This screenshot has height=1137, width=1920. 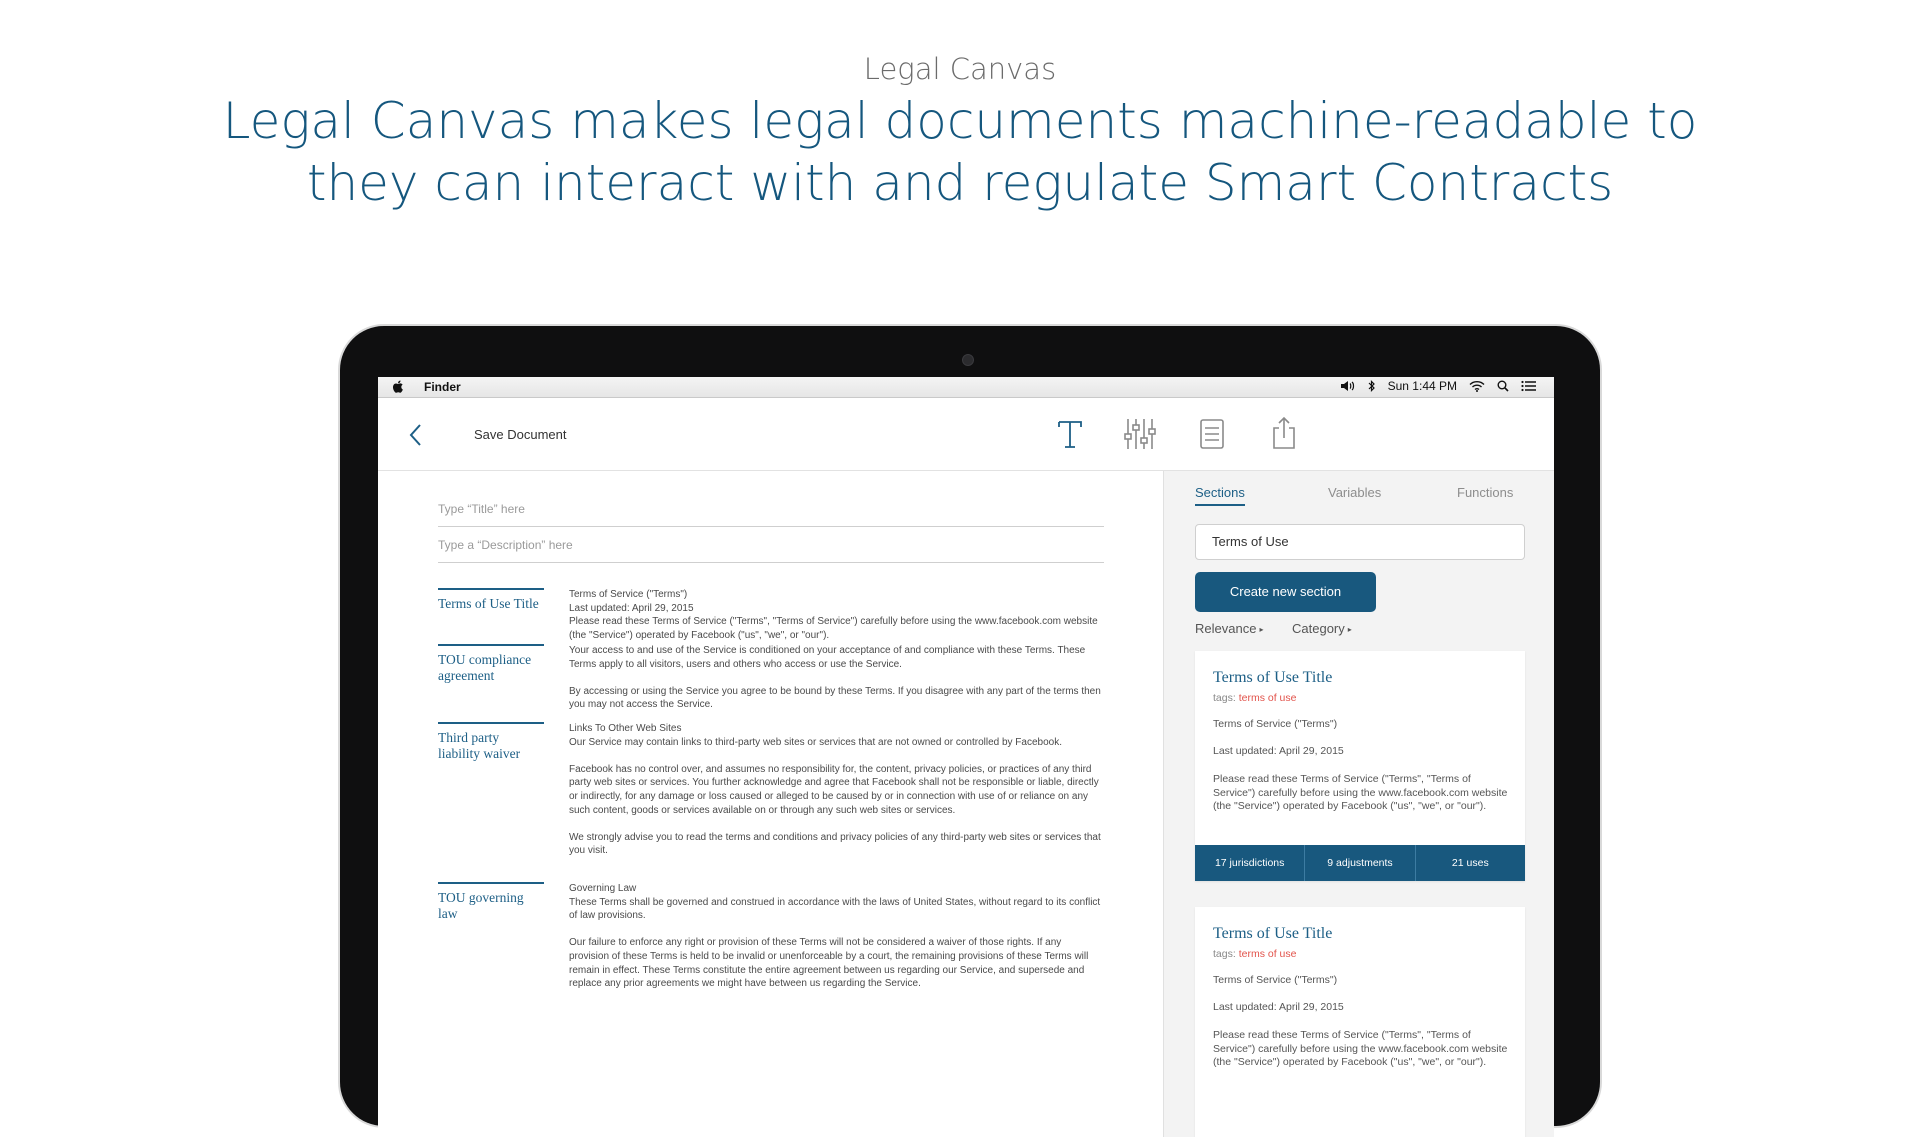 I want to click on chevron-left-icon, so click(x=415, y=435).